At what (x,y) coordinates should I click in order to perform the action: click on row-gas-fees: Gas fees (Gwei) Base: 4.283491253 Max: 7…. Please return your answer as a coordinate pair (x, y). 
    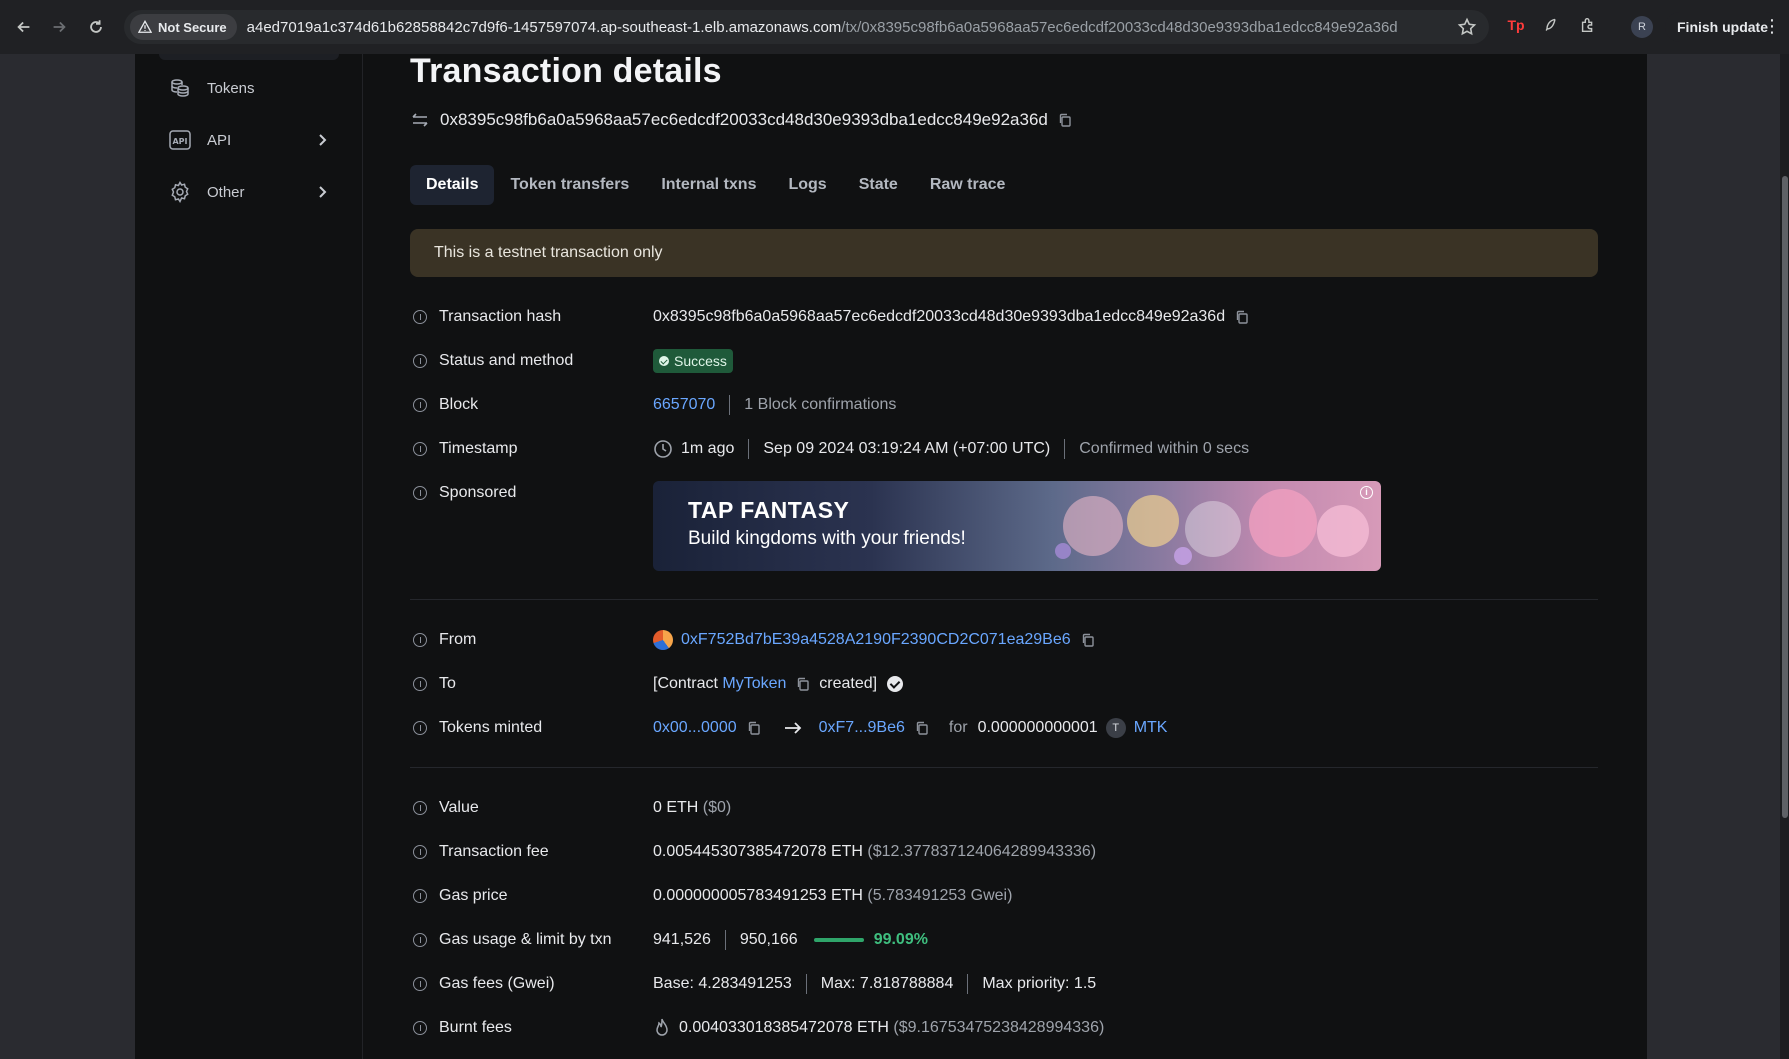
    Looking at the image, I should click on (1004, 984).